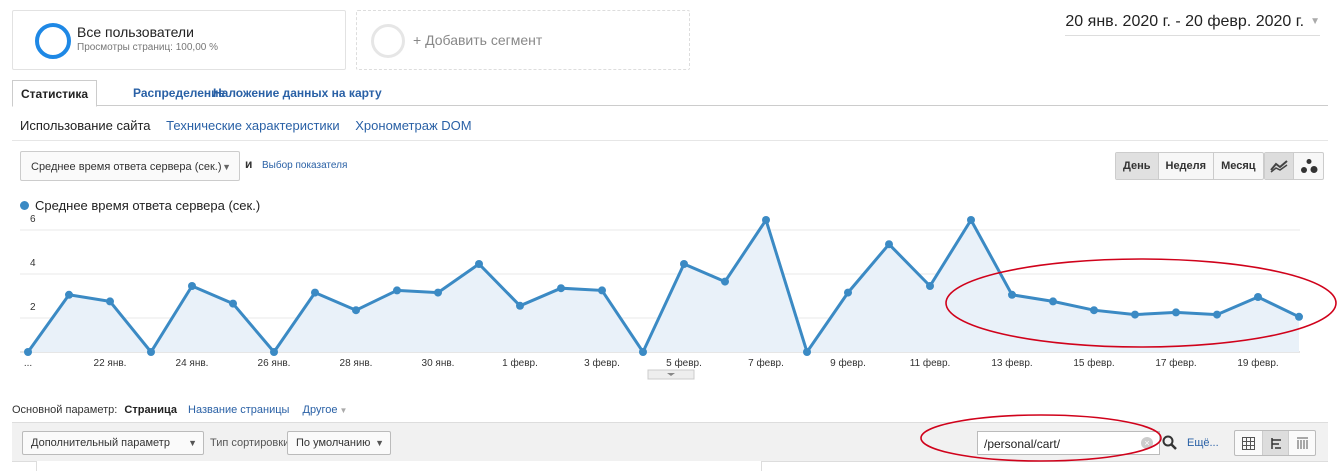 The image size is (1340, 471). I want to click on table-view-toggle, so click(1275, 443).